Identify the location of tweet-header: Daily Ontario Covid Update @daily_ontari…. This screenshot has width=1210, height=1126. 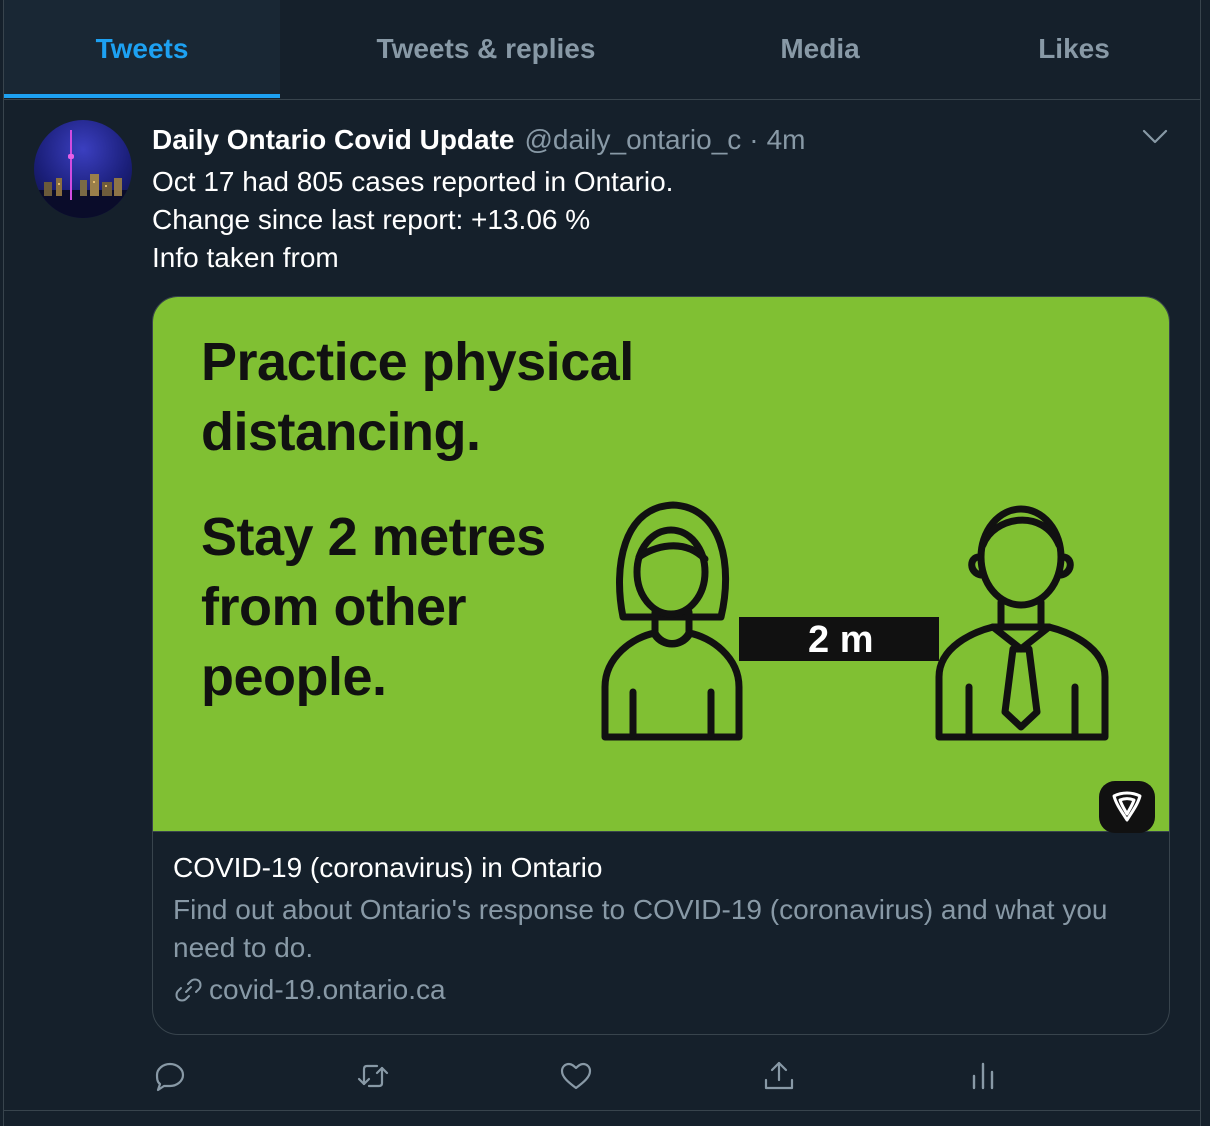
(479, 140).